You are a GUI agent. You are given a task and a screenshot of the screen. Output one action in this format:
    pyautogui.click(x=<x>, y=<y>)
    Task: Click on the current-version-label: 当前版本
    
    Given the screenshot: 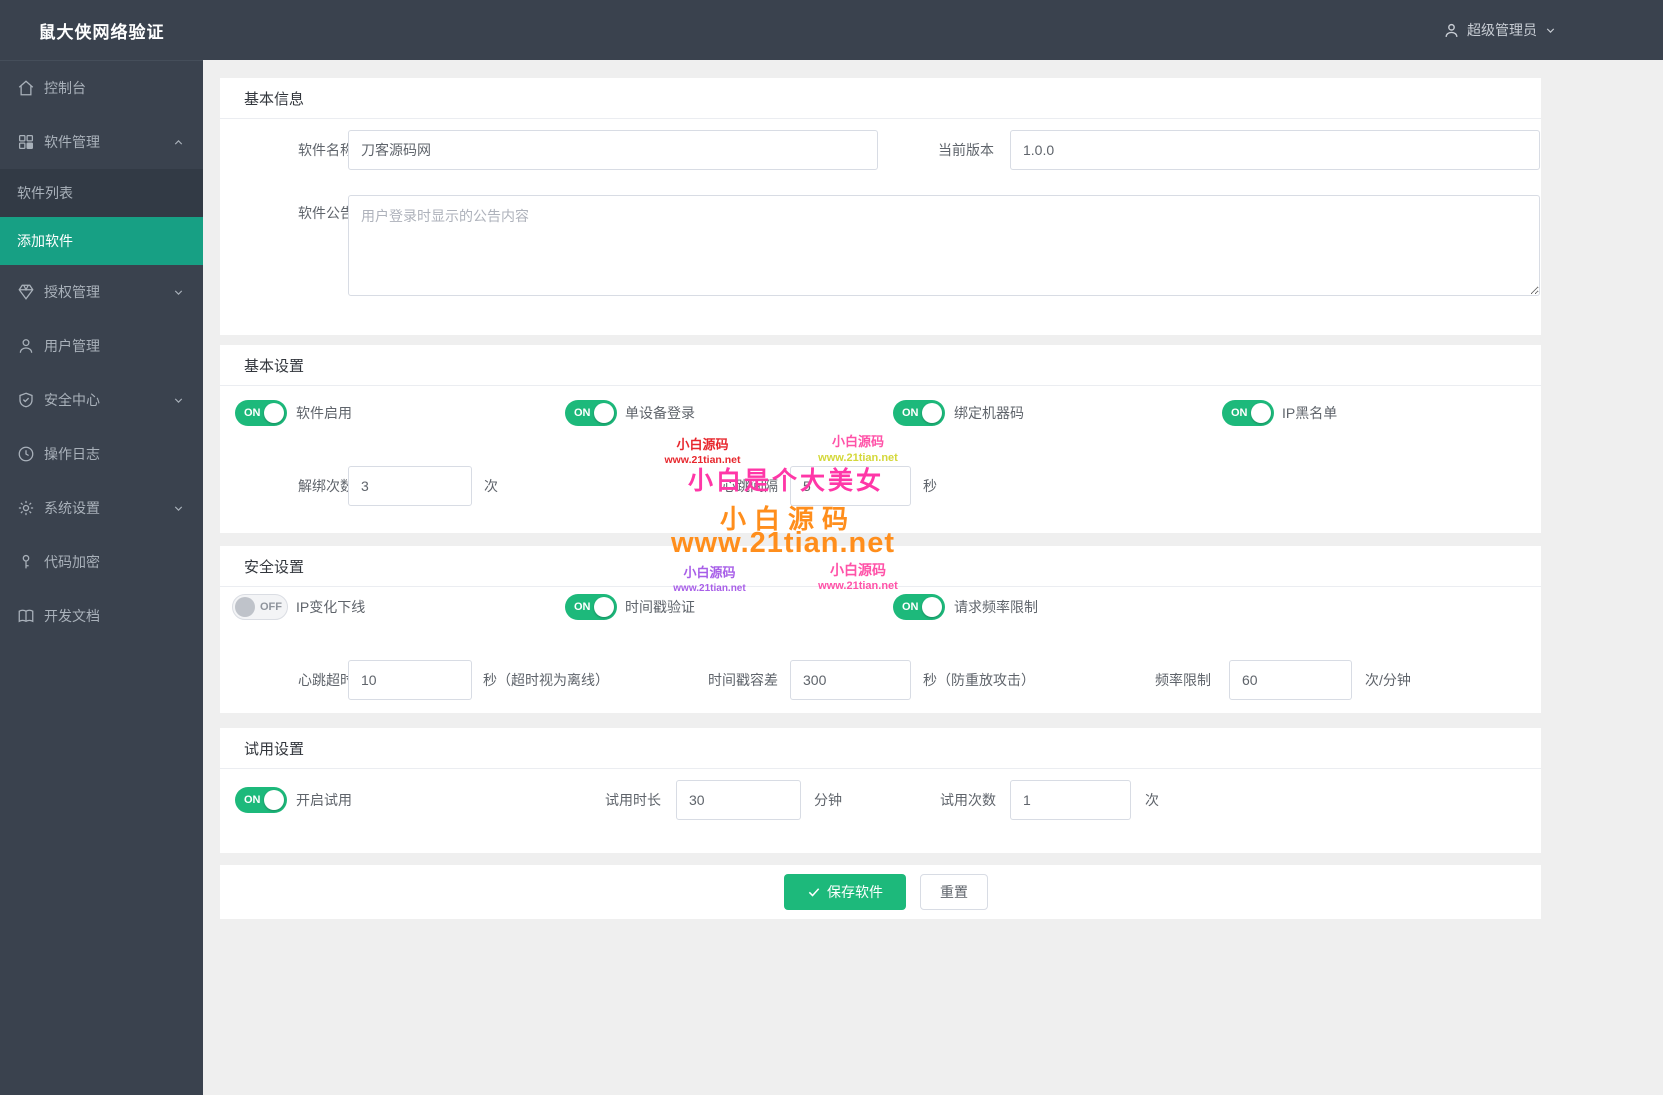 What is the action you would take?
    pyautogui.click(x=966, y=150)
    